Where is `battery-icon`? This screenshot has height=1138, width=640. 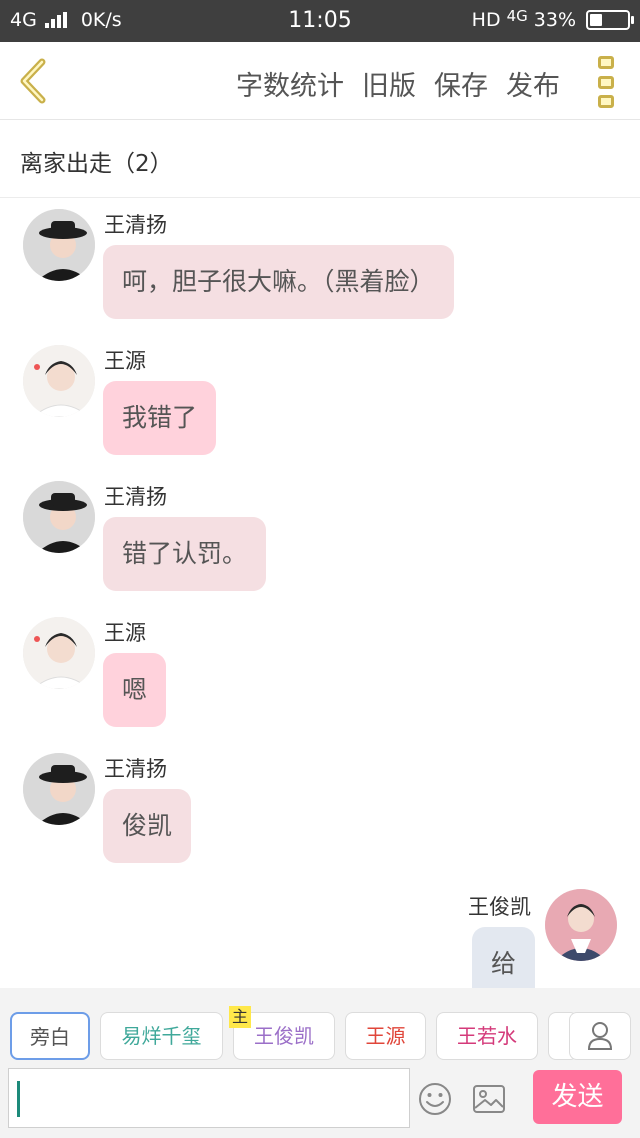
battery-icon is located at coordinates (610, 20).